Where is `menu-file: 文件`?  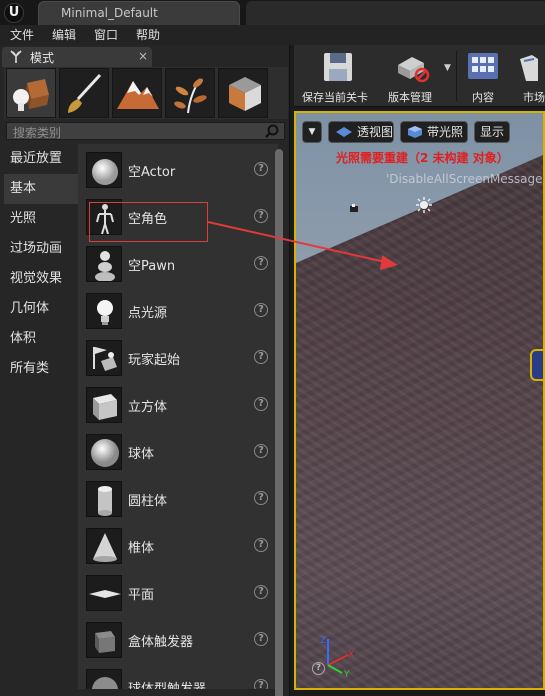 menu-file: 文件 is located at coordinates (22, 35).